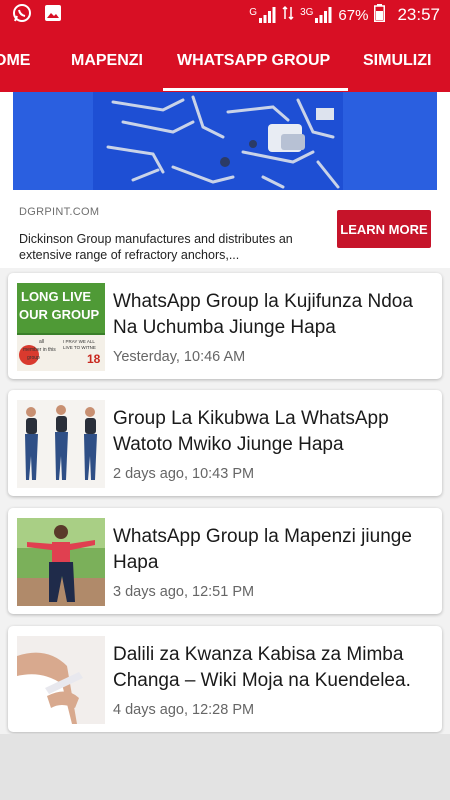 This screenshot has height=800, width=450. I want to click on signal-label-2: 3G, so click(307, 12).